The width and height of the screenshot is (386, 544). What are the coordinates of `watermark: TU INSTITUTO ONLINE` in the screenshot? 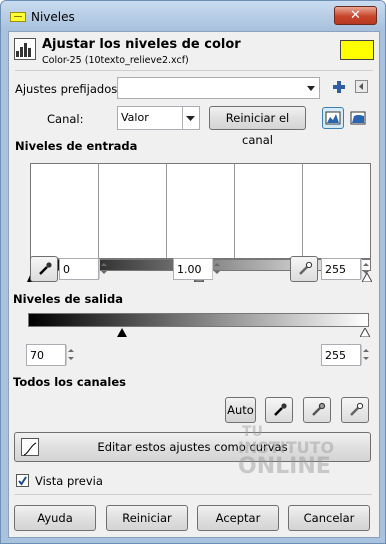 It's located at (293, 457).